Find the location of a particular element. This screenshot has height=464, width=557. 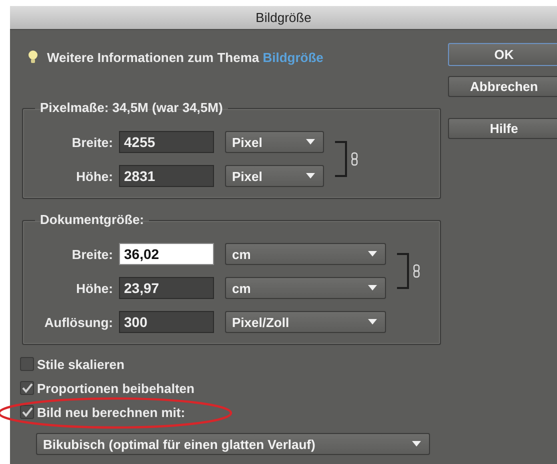

input-field: 23,97 is located at coordinates (166, 288).